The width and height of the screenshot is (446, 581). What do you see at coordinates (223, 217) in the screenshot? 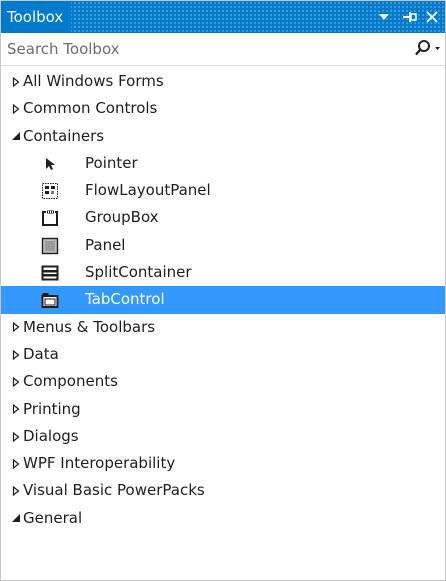
I see `tool-item-groupbox: GroupBox` at bounding box center [223, 217].